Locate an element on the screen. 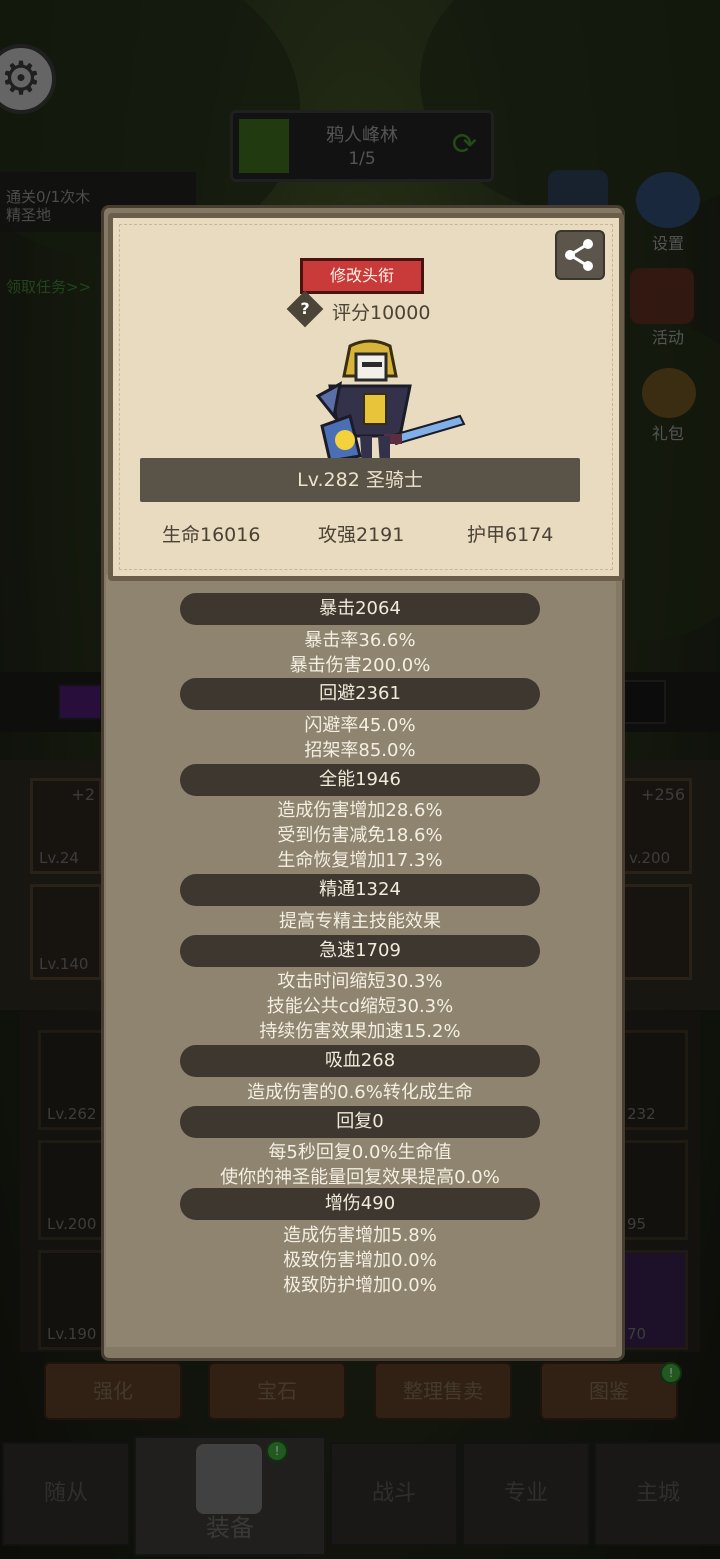  stat-line: 每5秒回复0.0%生命值 is located at coordinates (360, 1152).